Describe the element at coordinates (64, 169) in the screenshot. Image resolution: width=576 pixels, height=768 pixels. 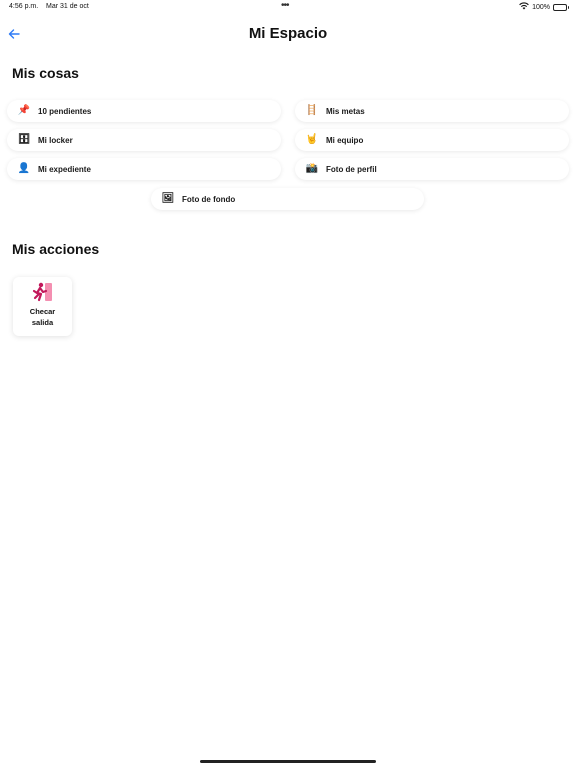
I see `item-label: Mi expediente` at that location.